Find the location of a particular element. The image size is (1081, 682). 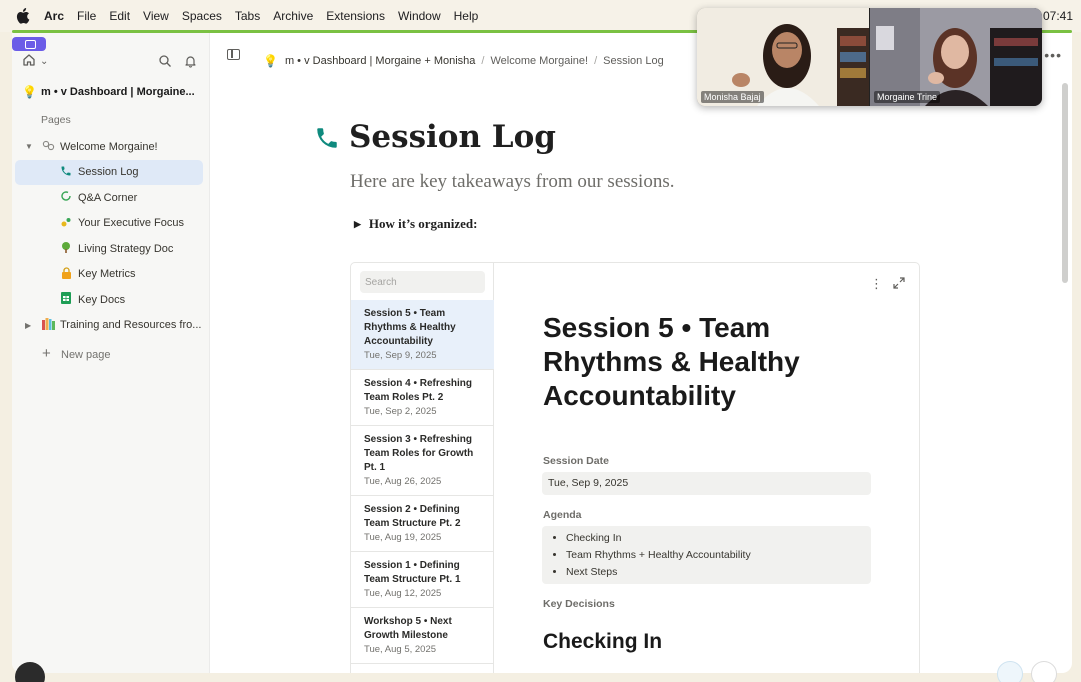

menu-clock: 07:41 is located at coordinates (1058, 16).